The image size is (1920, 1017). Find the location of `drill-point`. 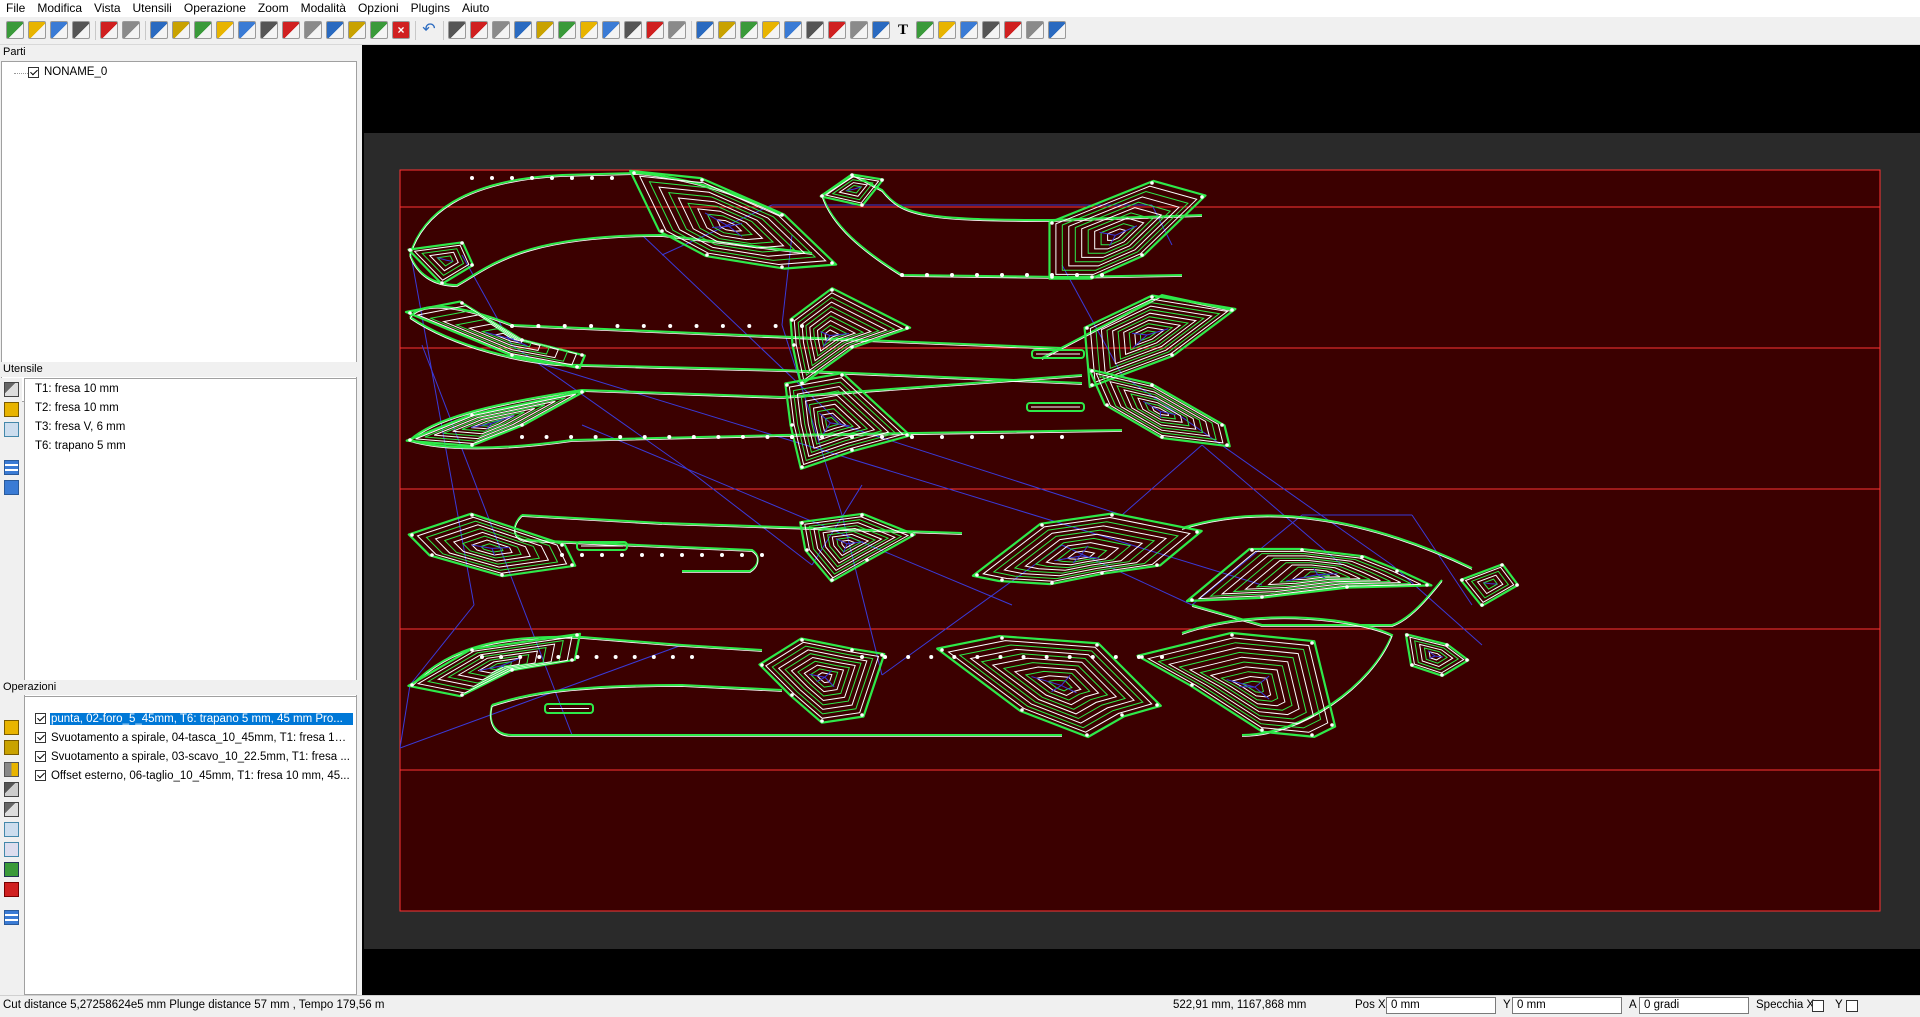

drill-point is located at coordinates (762, 555).